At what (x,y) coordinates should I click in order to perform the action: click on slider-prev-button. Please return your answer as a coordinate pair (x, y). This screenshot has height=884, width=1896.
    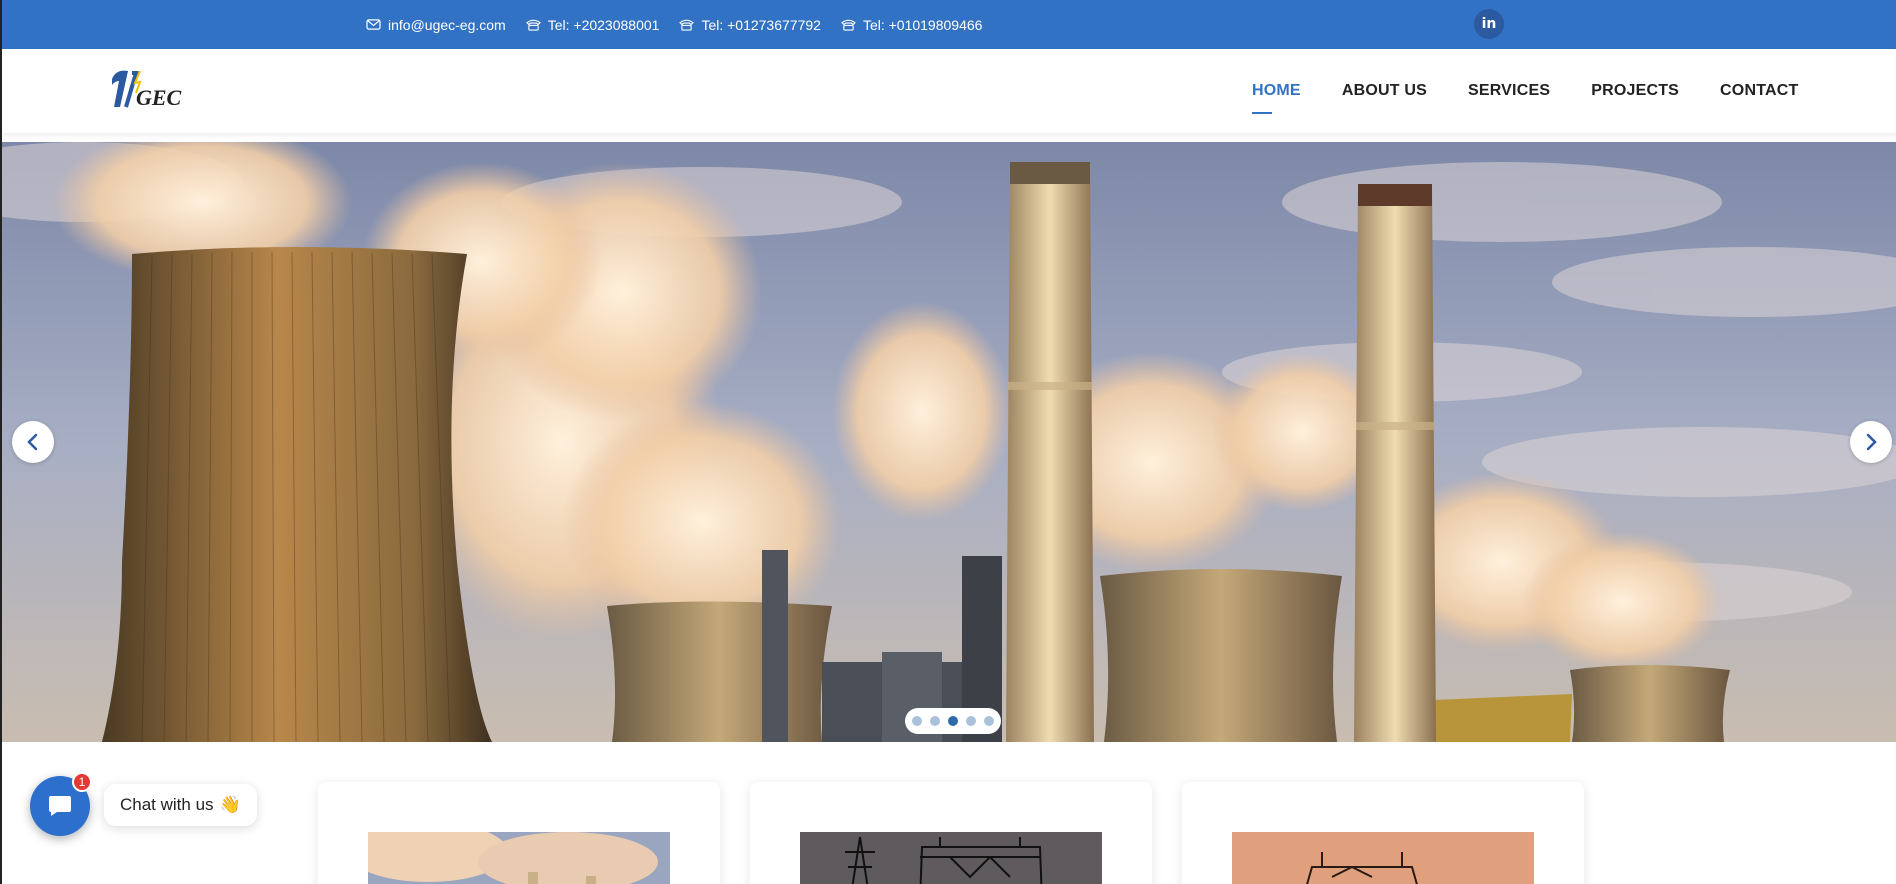
    Looking at the image, I should click on (33, 442).